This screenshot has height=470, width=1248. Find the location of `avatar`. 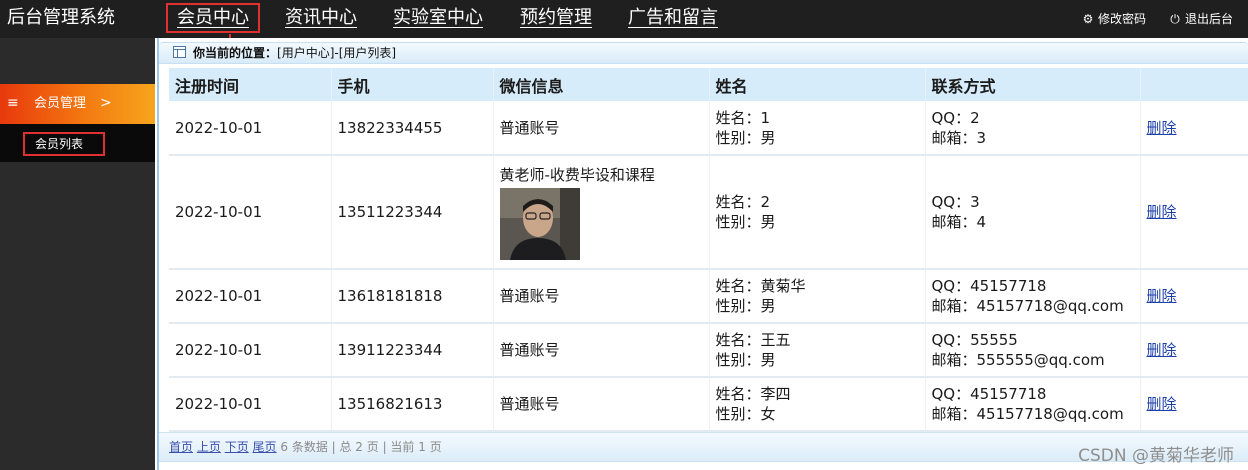

avatar is located at coordinates (539, 223).